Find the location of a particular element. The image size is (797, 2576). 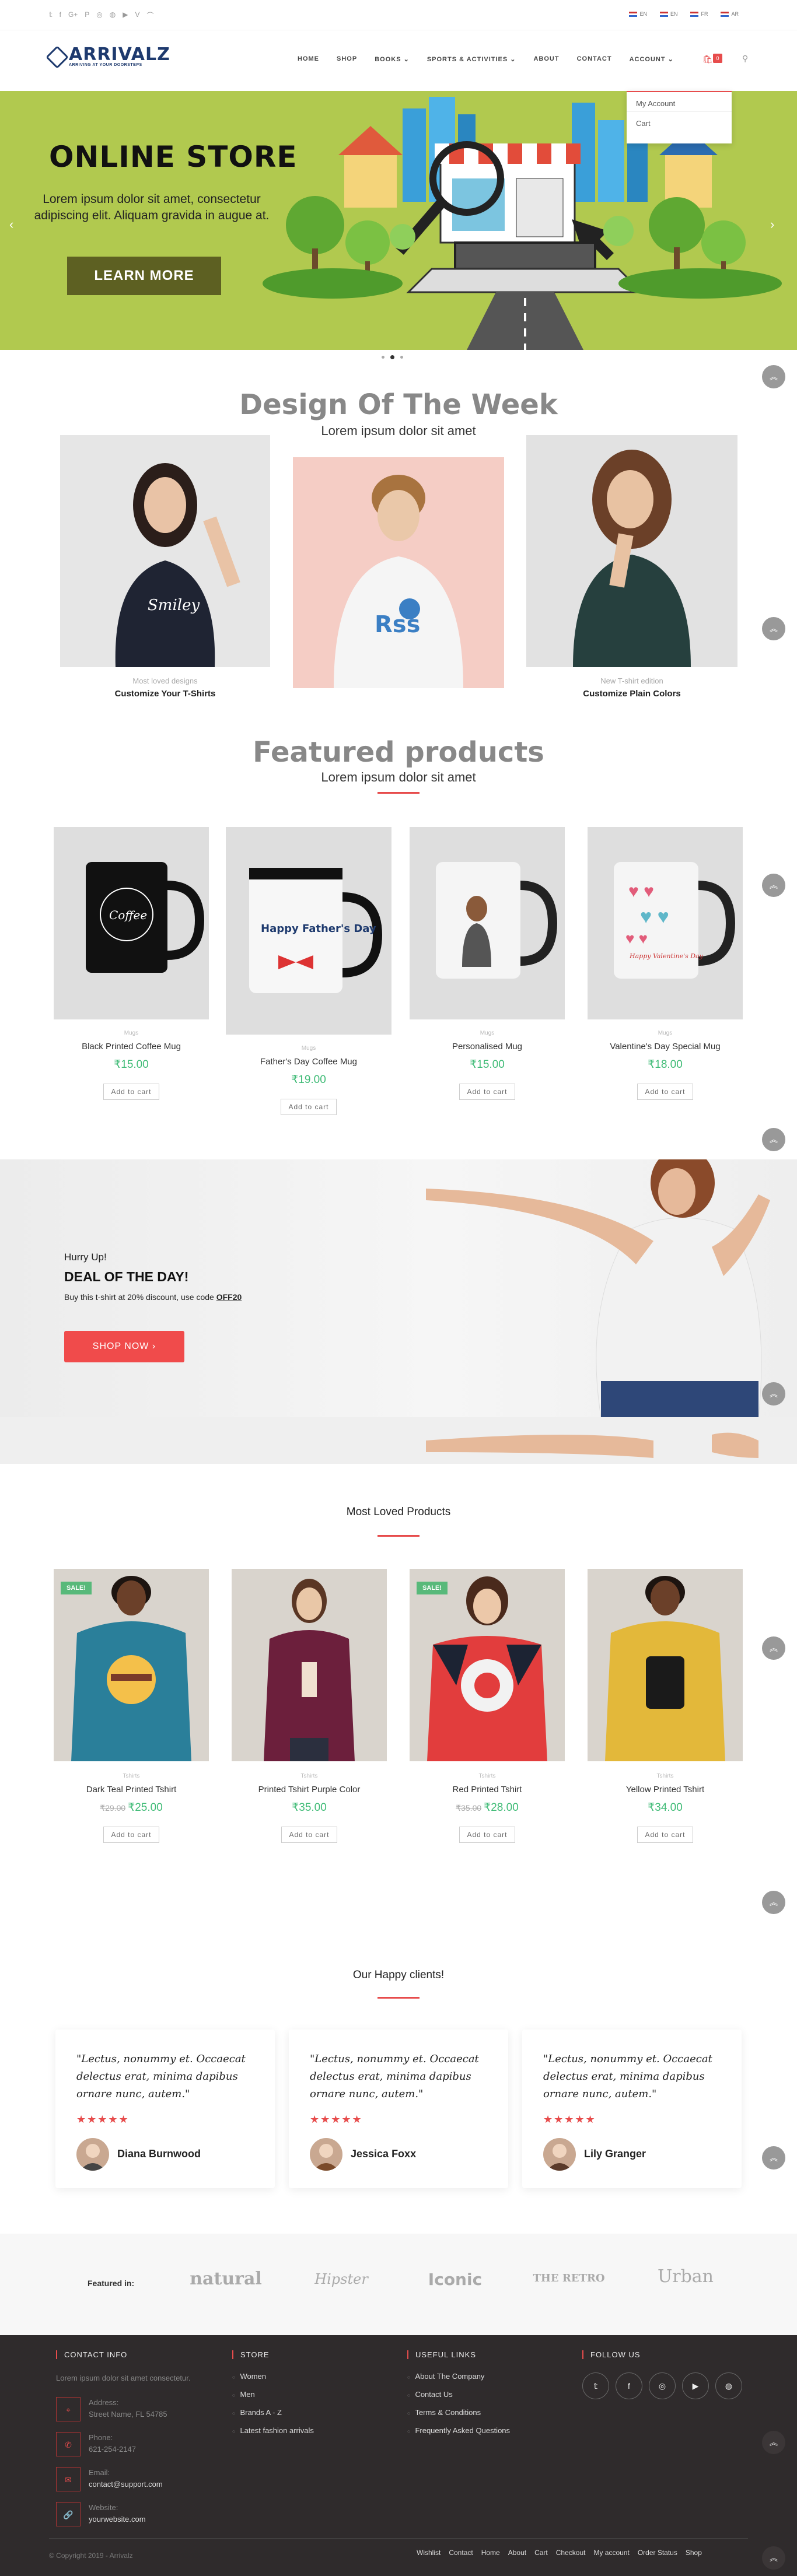

product-image-yellow-tshirt is located at coordinates (665, 1665).